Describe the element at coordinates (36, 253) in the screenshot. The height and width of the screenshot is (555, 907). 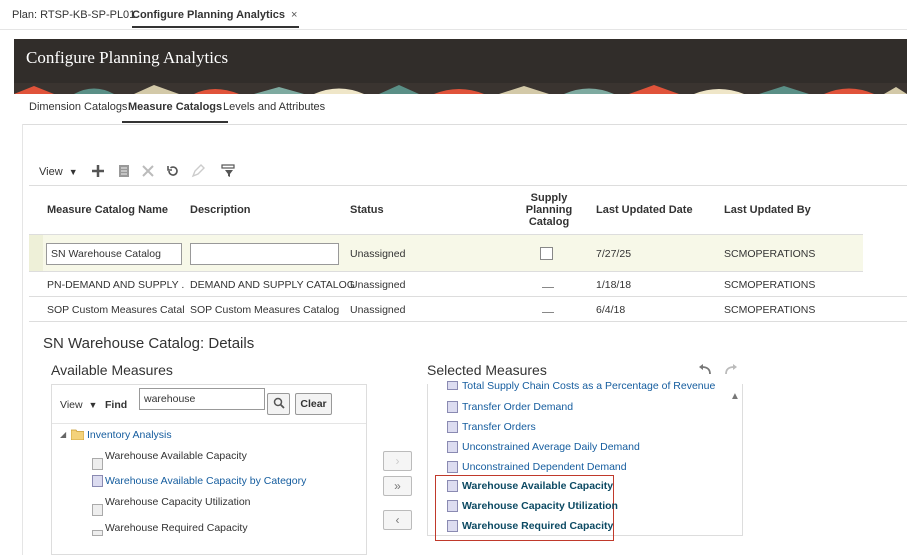
I see `row-selector` at that location.